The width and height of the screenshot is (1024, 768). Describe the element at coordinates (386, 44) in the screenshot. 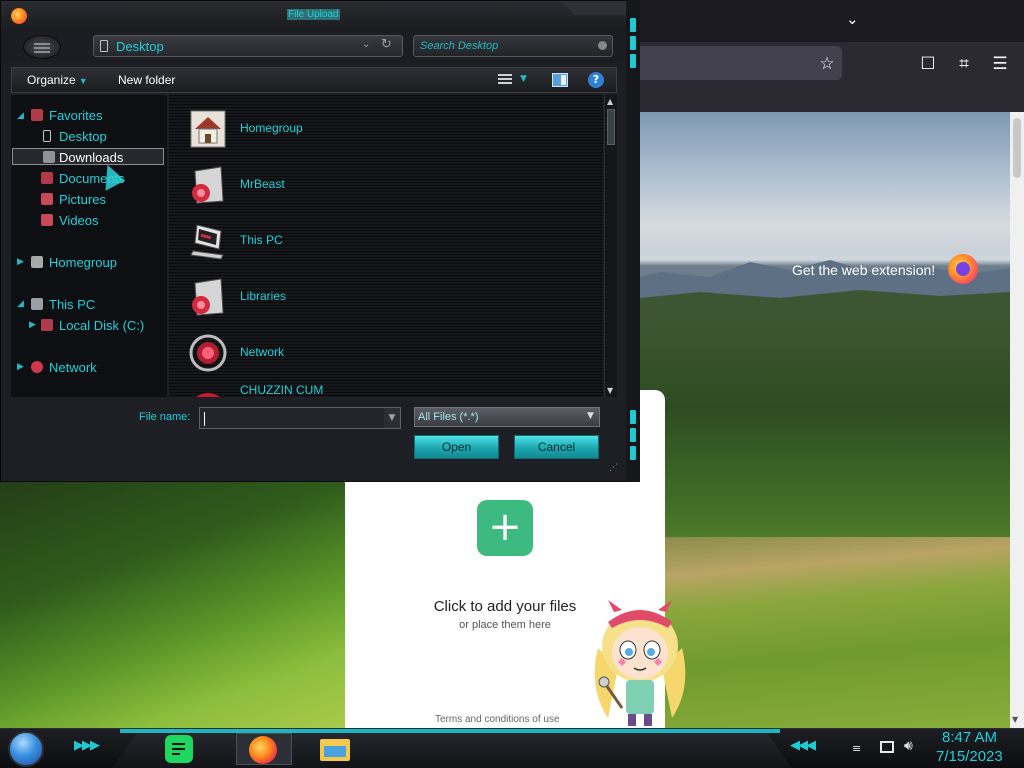

I see `refresh-icon: ↻` at that location.